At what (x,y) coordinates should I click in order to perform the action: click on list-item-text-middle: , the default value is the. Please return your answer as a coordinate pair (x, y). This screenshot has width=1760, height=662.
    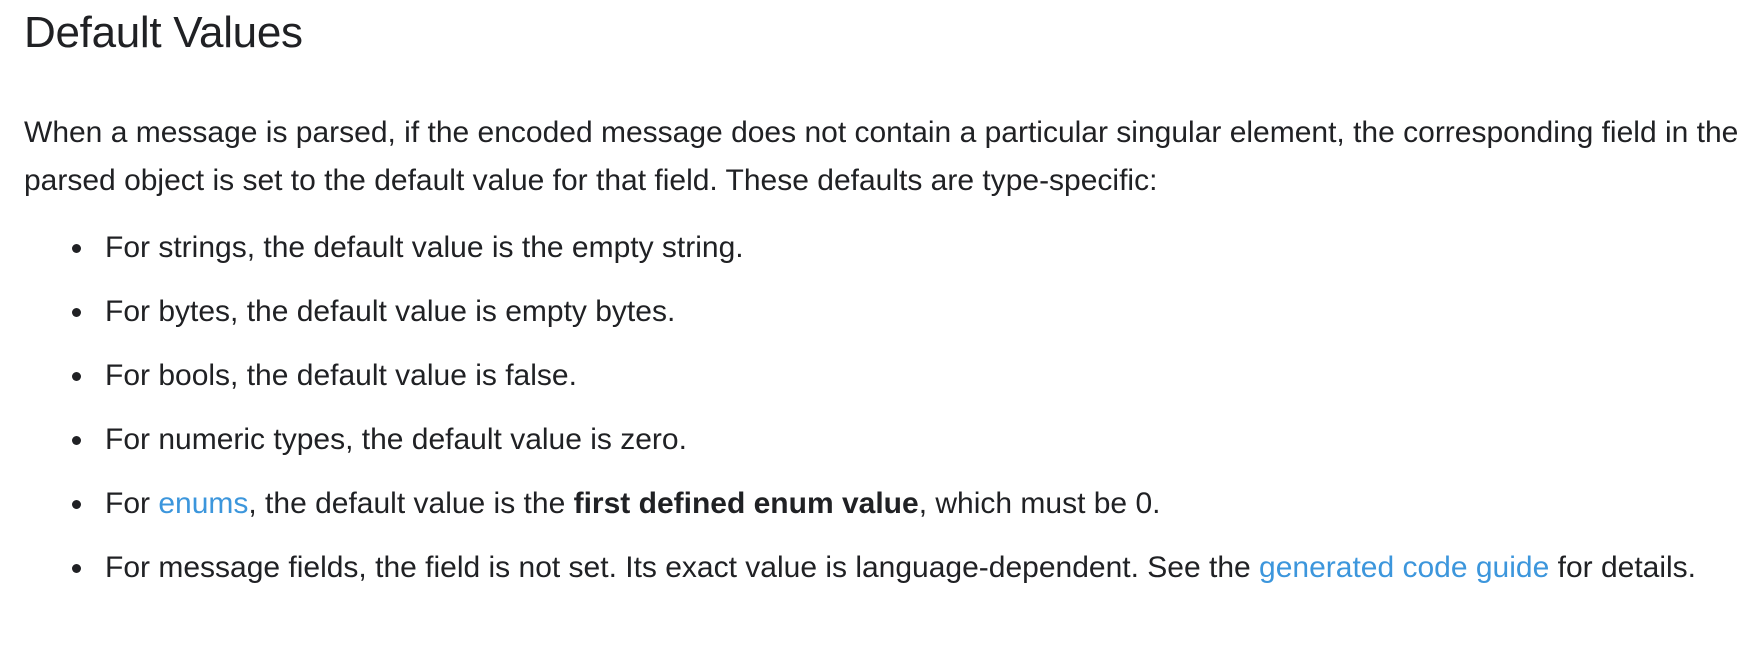
    Looking at the image, I should click on (411, 503).